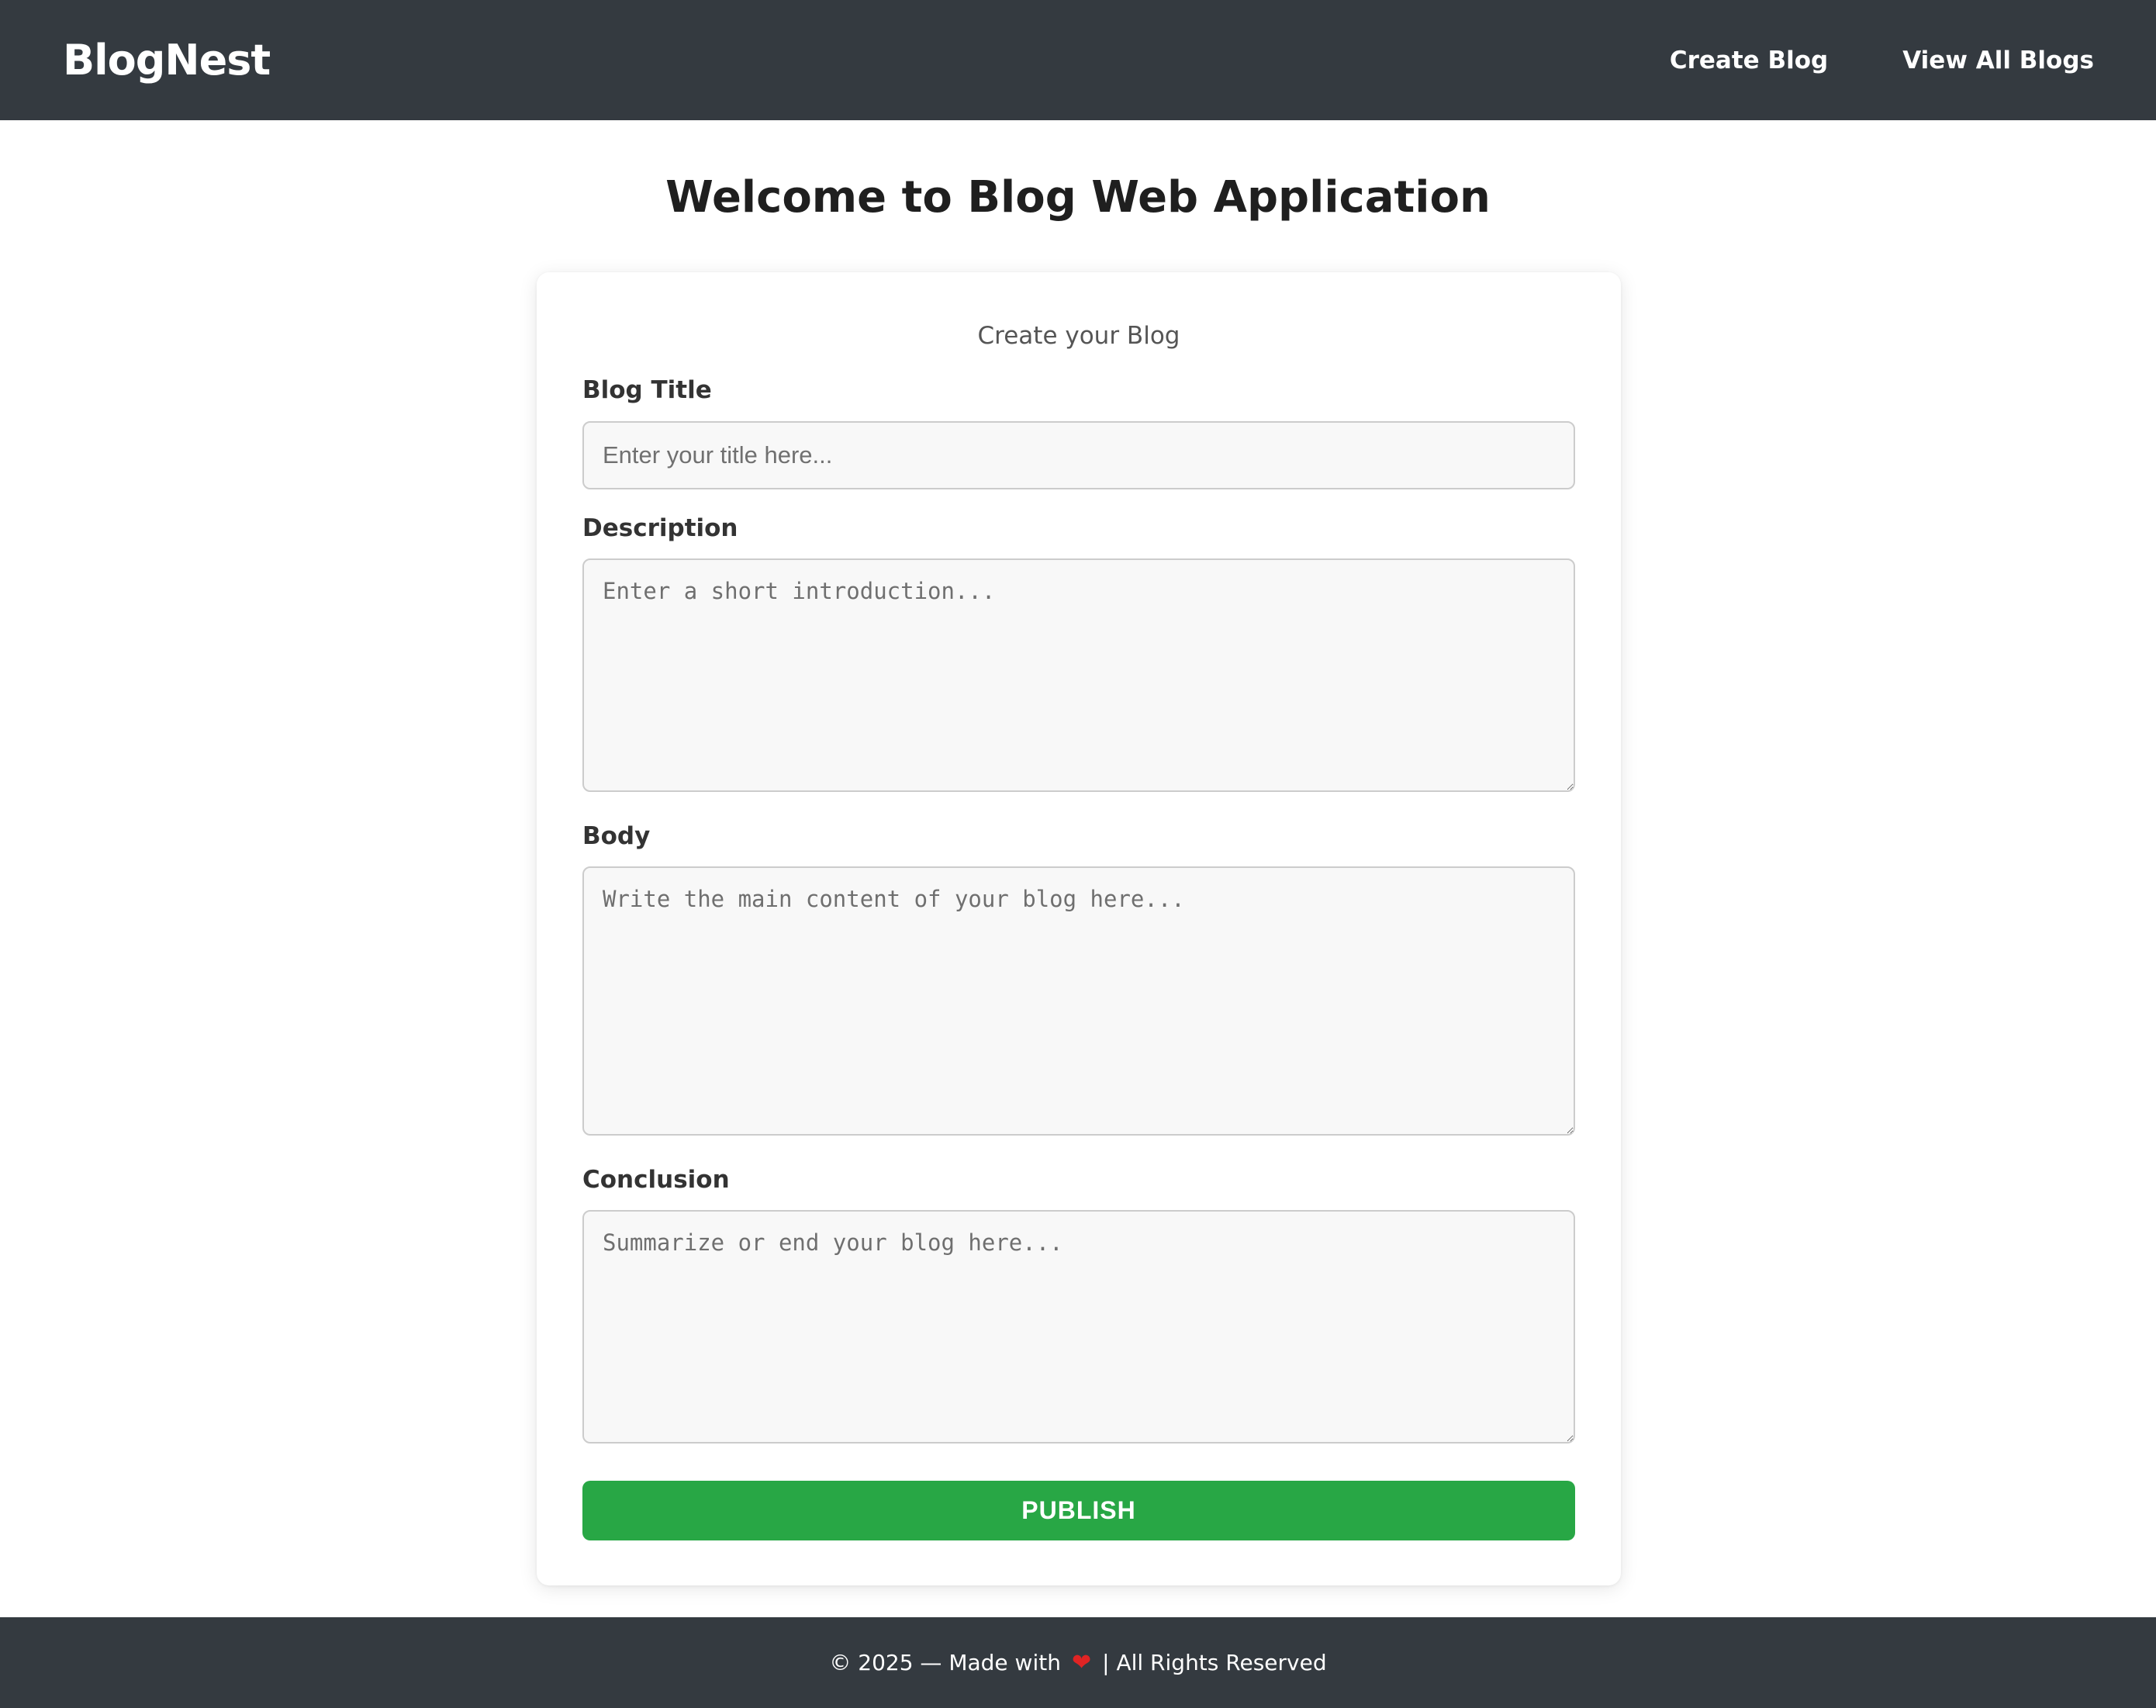 This screenshot has width=2156, height=1708. What do you see at coordinates (1081, 1662) in the screenshot?
I see `heart-icon: ❤` at bounding box center [1081, 1662].